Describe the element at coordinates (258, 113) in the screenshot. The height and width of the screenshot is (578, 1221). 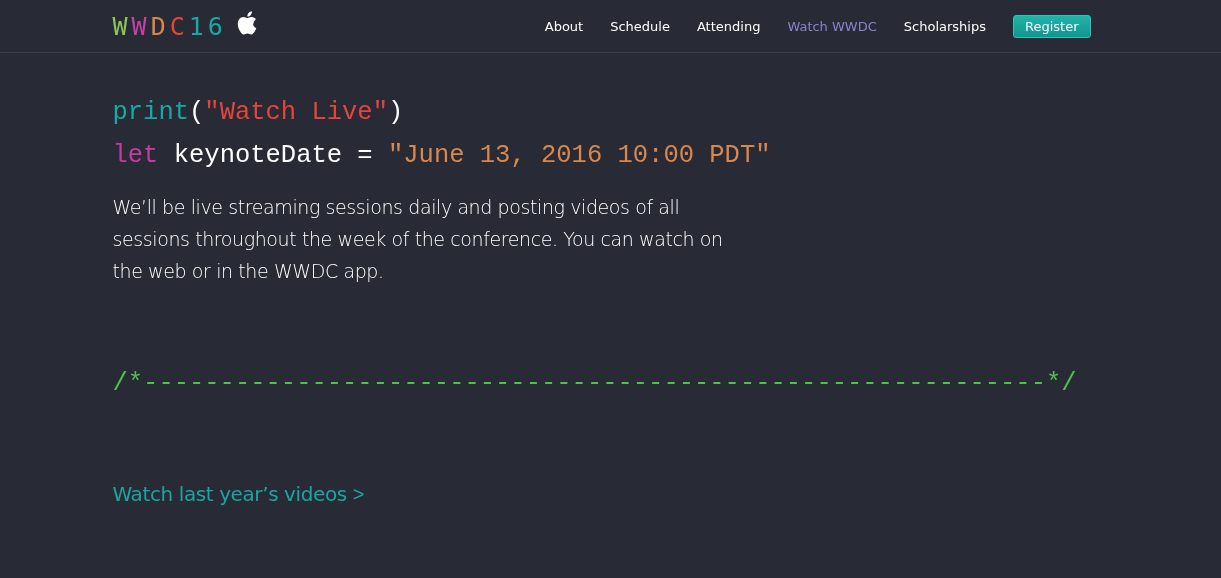
I see `code-line: print("Watch Live")` at that location.